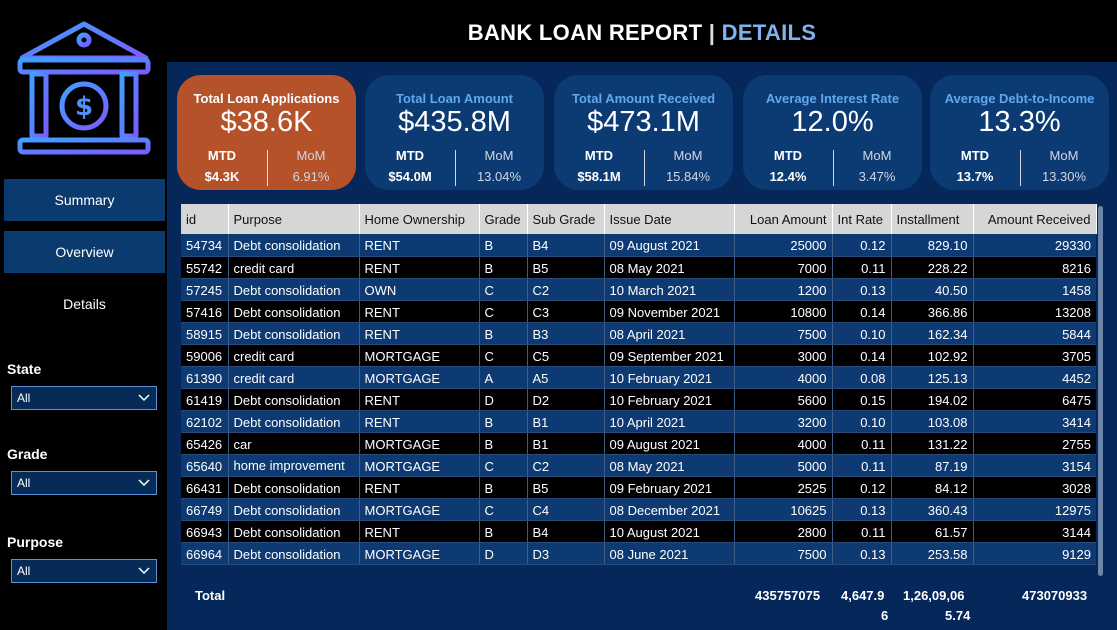 Image resolution: width=1117 pixels, height=630 pixels. I want to click on table-cell: 3144, so click(1034, 531).